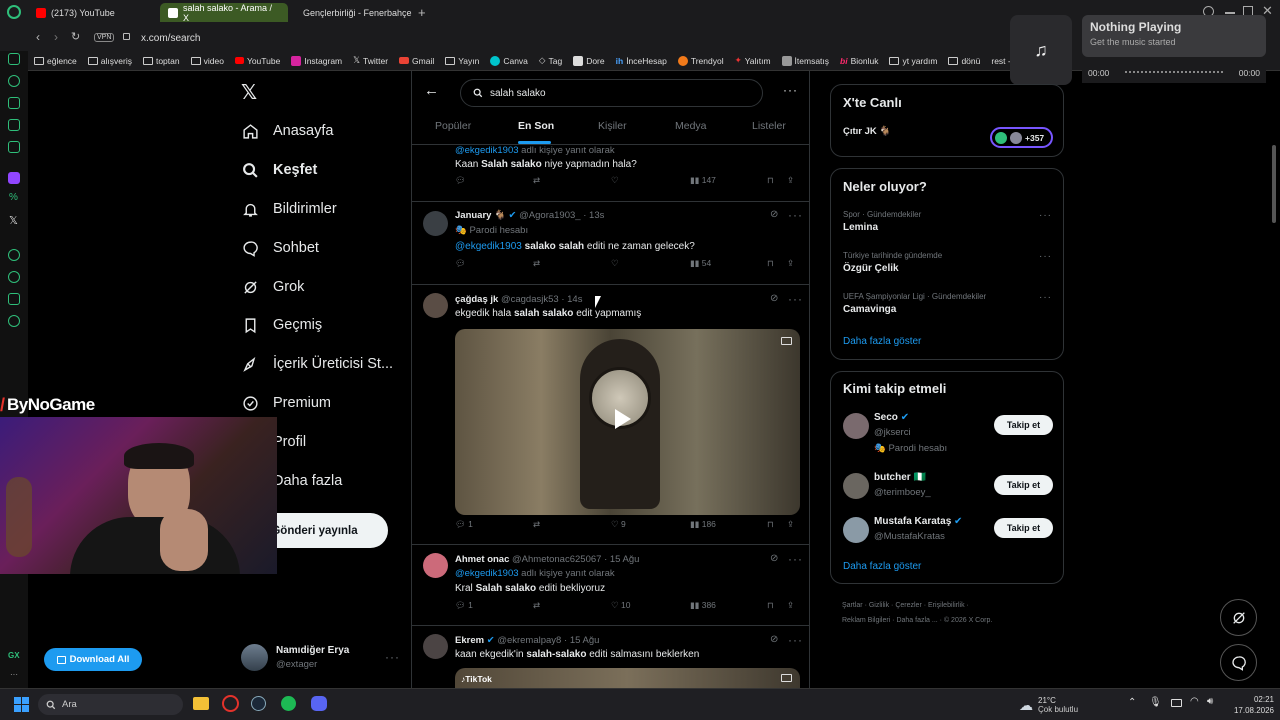  I want to click on download-all-button: Download All, so click(93, 659).